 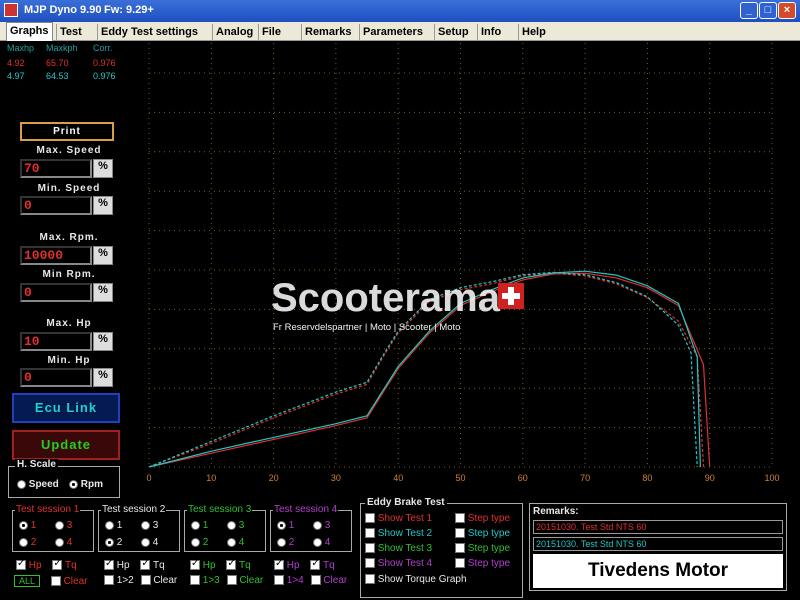 I want to click on tab-file: File, so click(x=271, y=32).